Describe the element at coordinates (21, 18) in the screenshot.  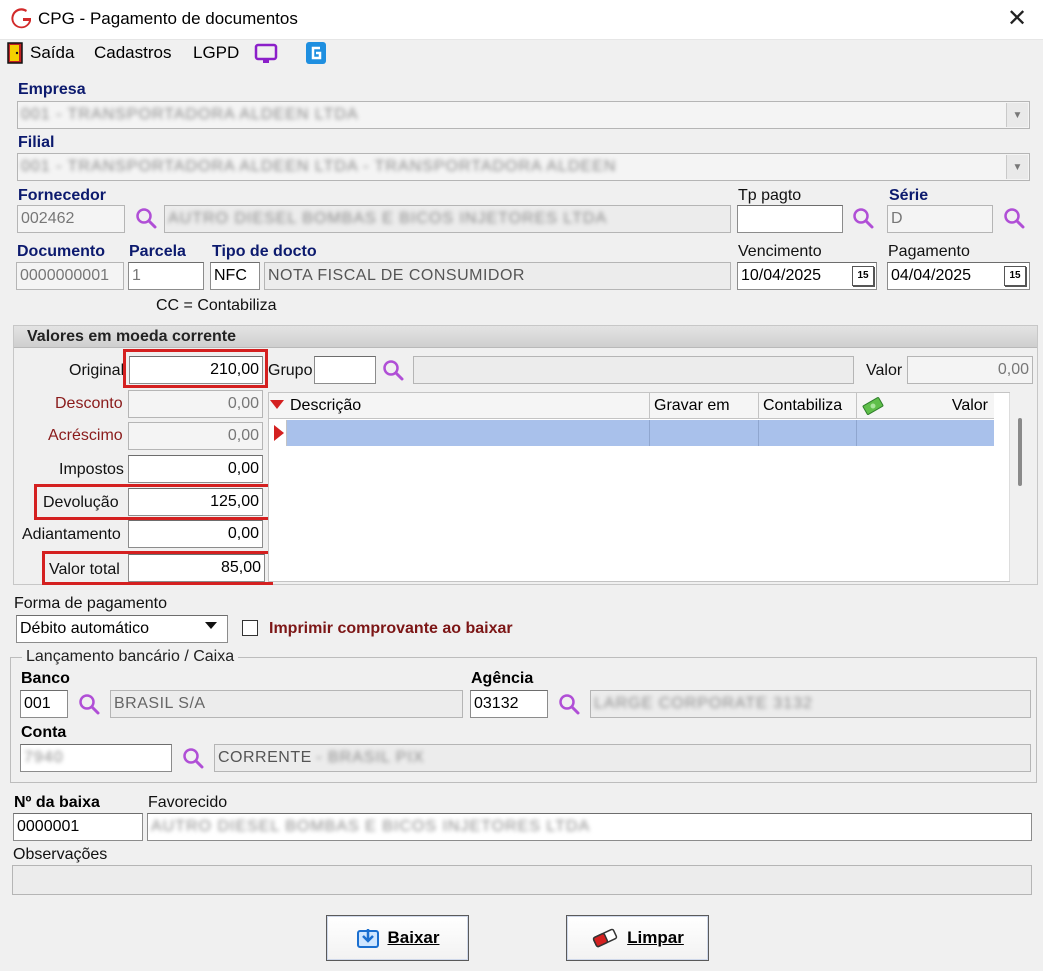
I see `app-logo-icon` at that location.